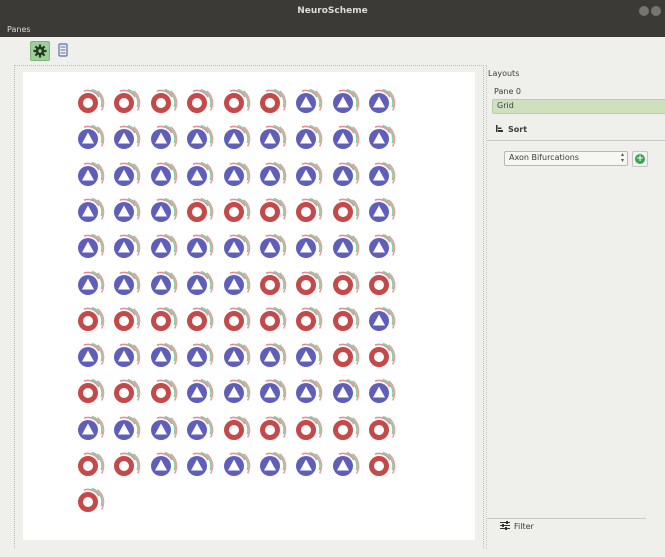 This screenshot has width=665, height=557. What do you see at coordinates (656, 11) in the screenshot?
I see `close-button` at bounding box center [656, 11].